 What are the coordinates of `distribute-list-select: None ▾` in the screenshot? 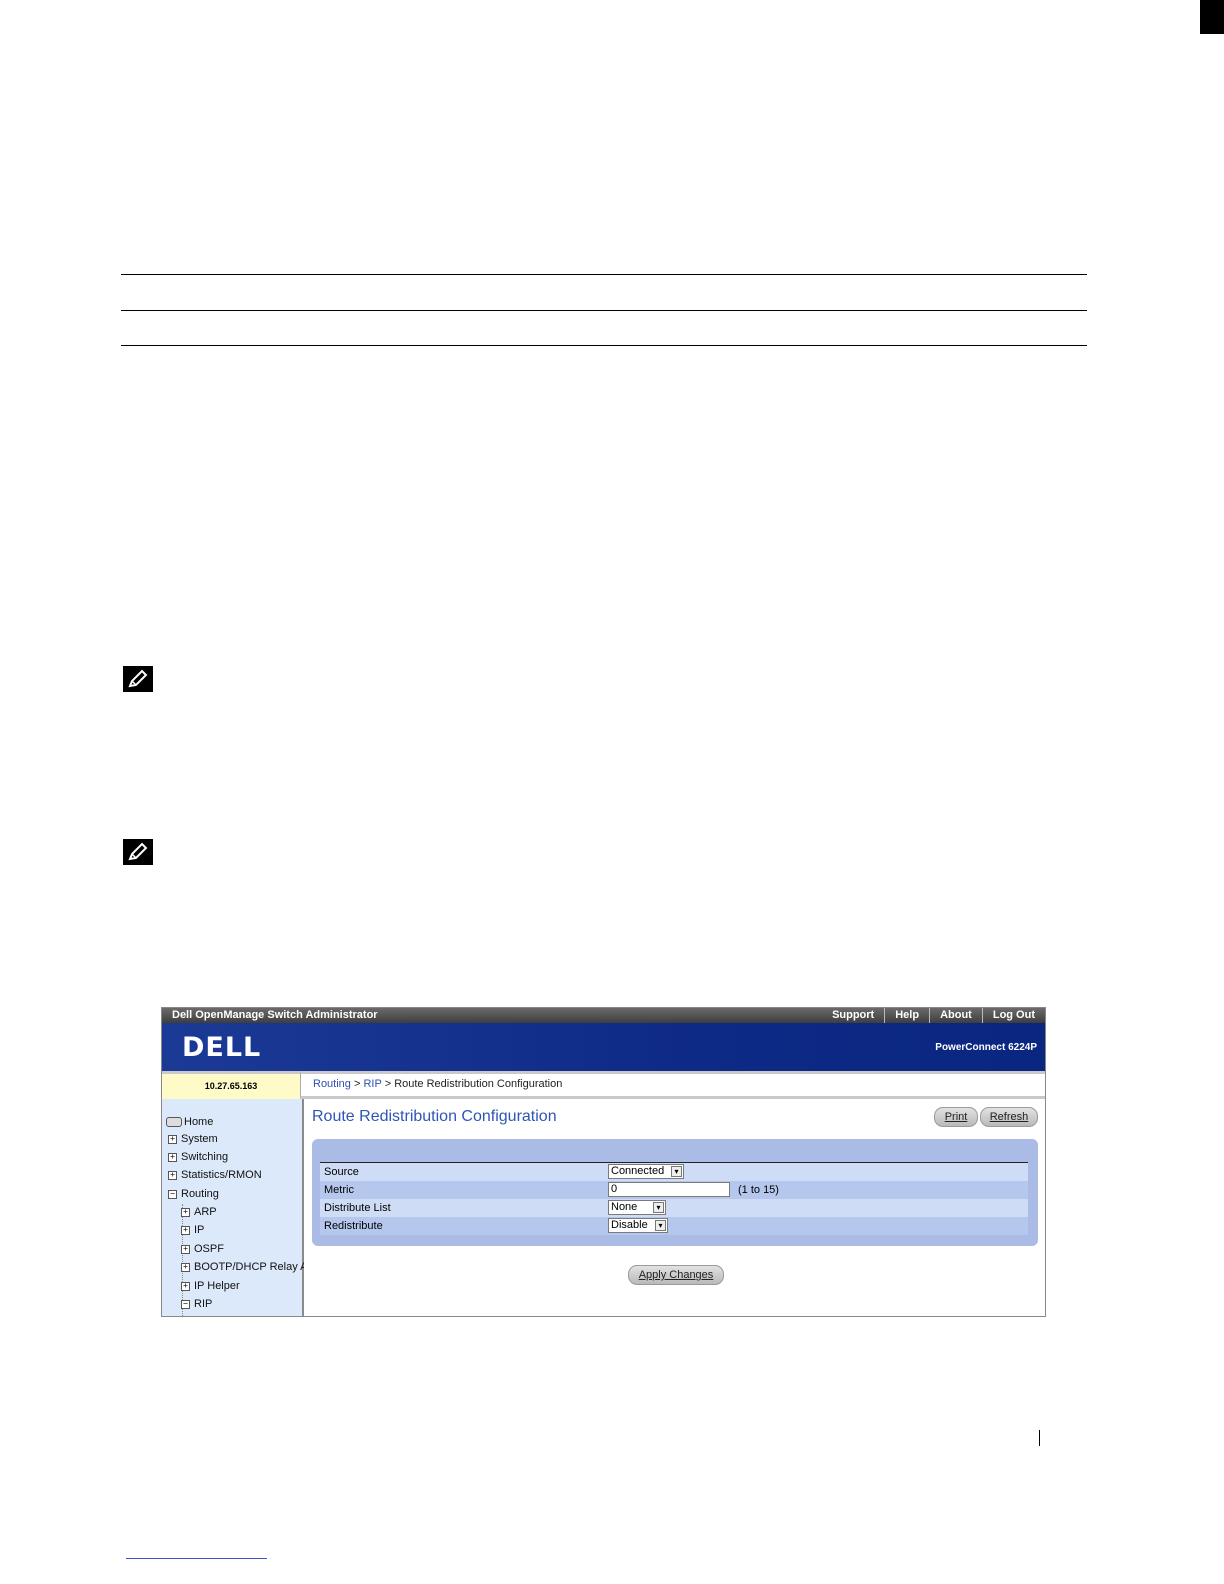 It's located at (637, 1207).